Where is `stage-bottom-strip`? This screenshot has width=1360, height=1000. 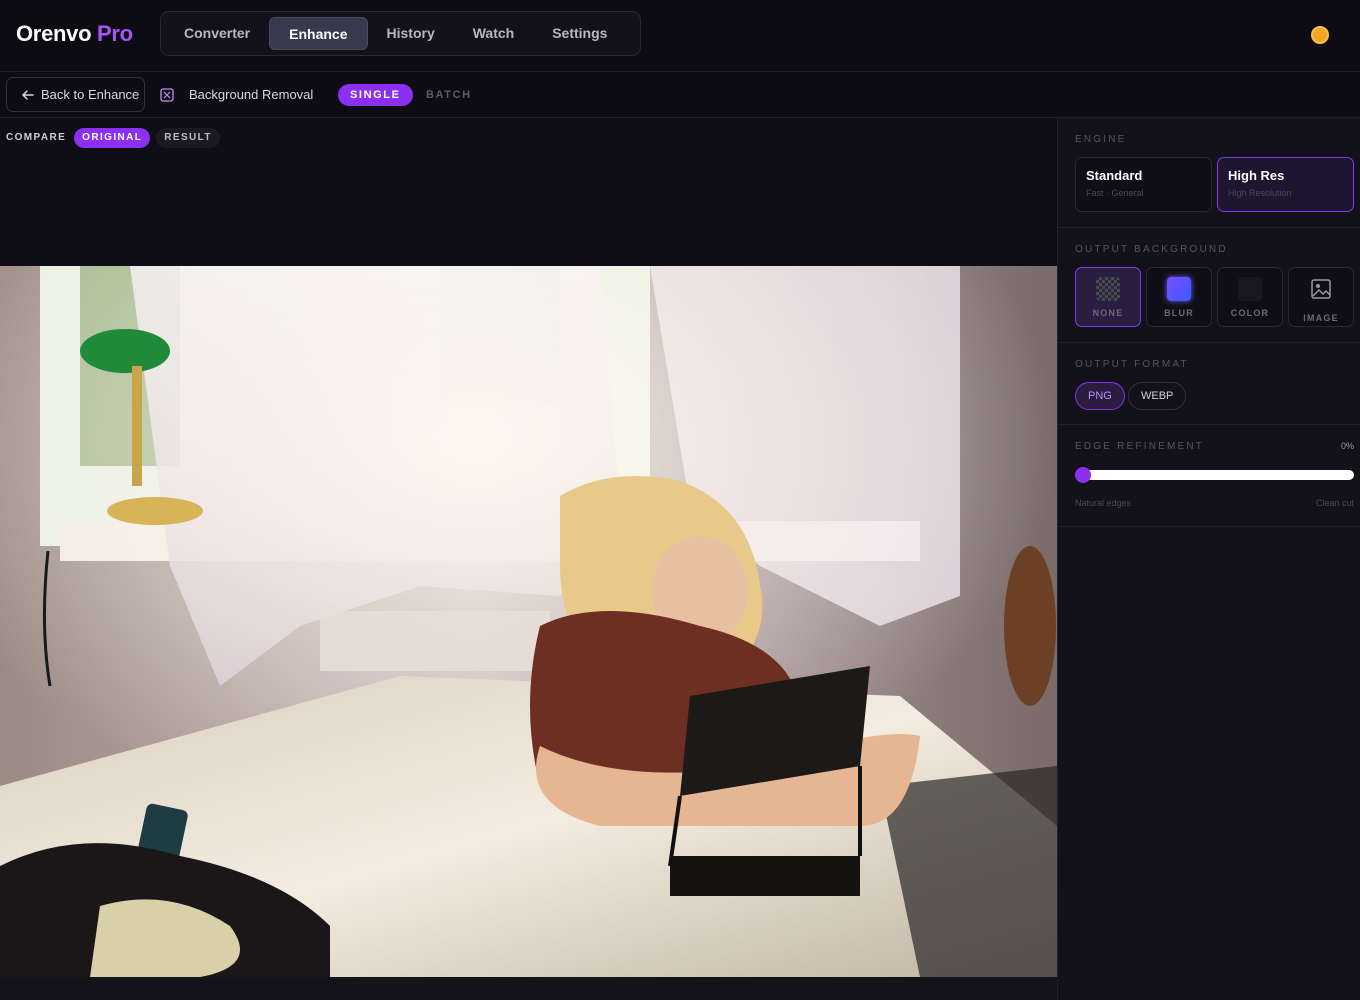
stage-bottom-strip is located at coordinates (528, 988).